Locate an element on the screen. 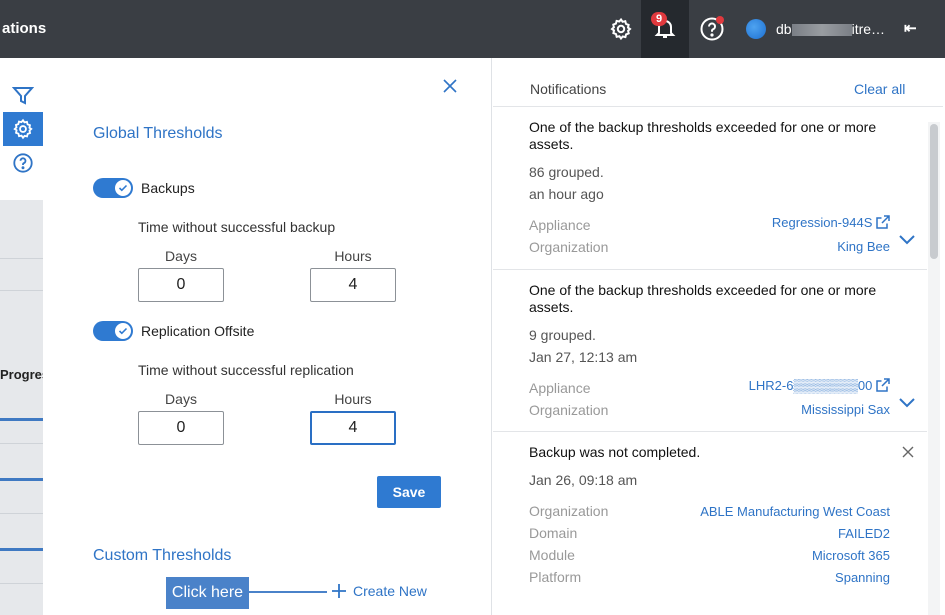 This screenshot has width=945, height=615. notifications-scrollbar is located at coordinates (934, 368).